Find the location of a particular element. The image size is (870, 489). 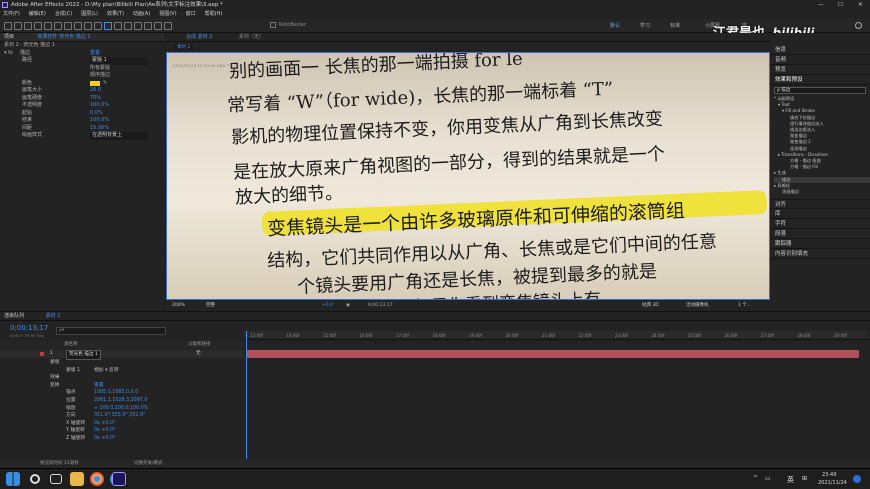

pen-tool-icon is located at coordinates (108, 26).